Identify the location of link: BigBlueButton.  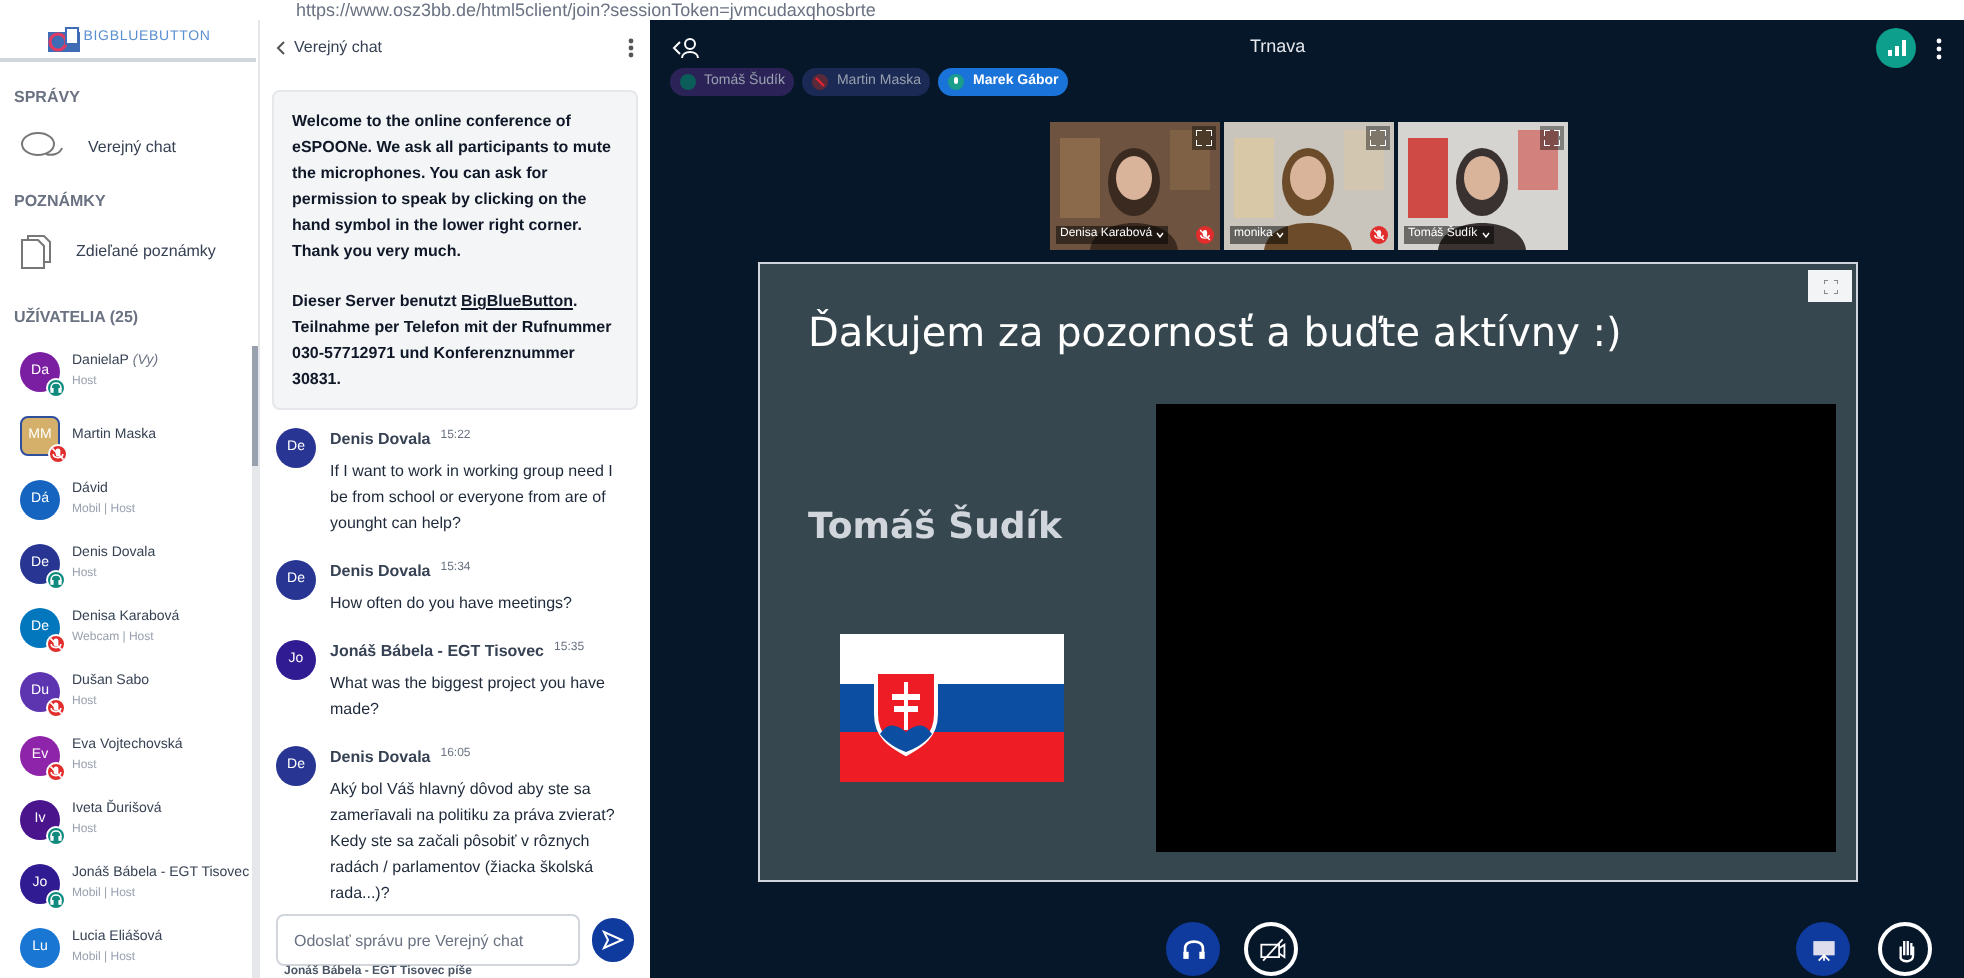
(516, 301).